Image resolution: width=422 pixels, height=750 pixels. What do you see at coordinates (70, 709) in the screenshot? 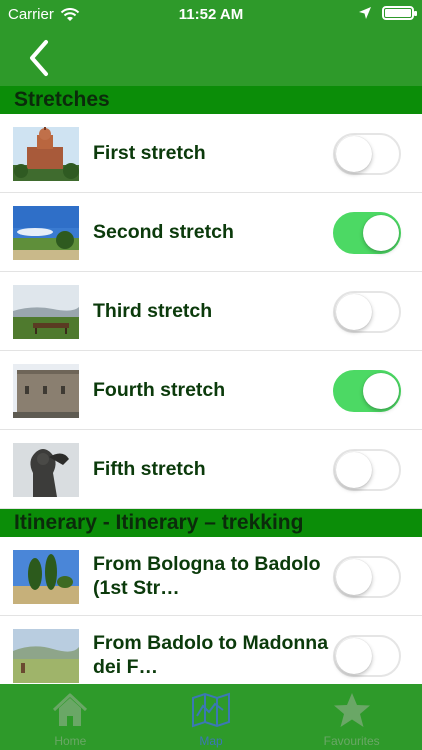
I see `home-icon` at bounding box center [70, 709].